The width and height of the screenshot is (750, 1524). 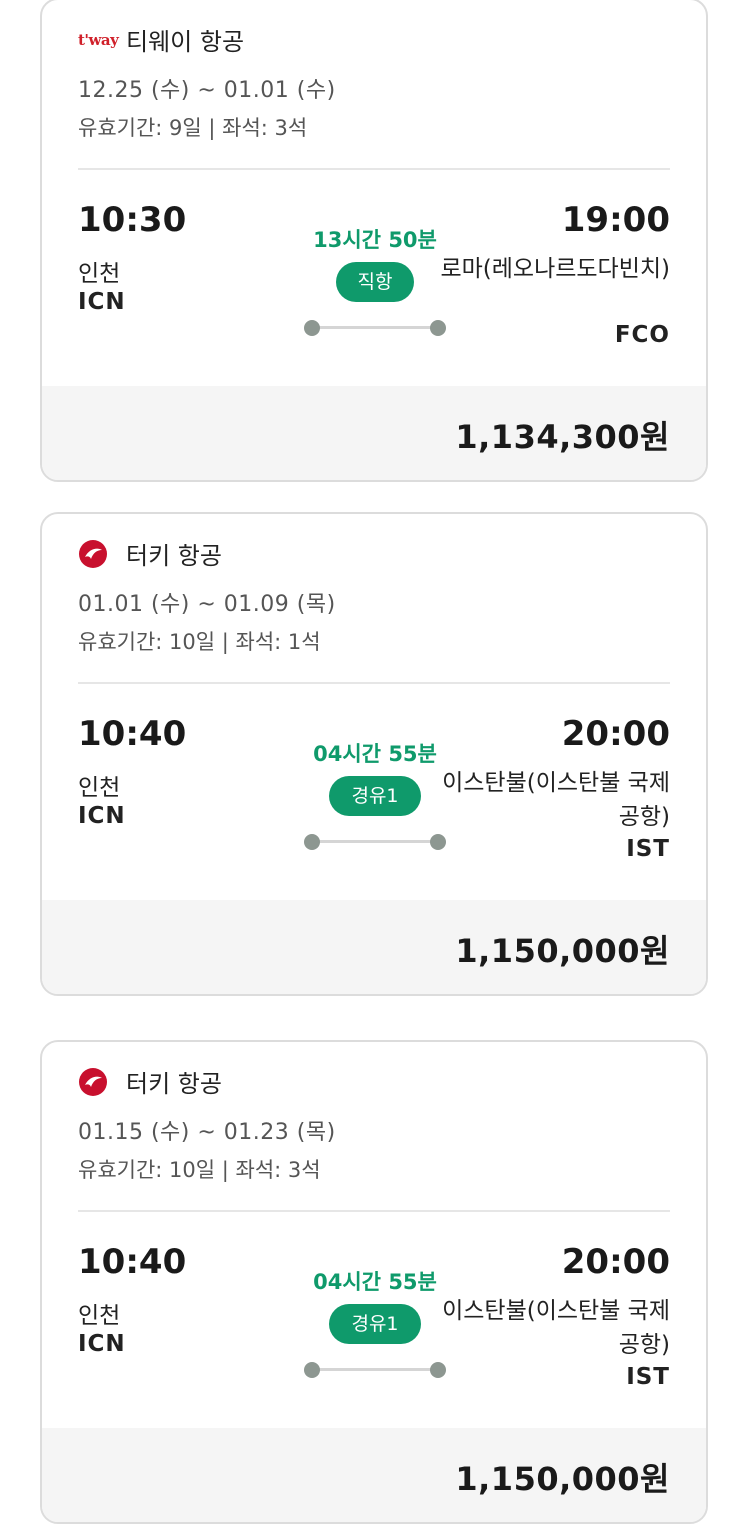 What do you see at coordinates (615, 220) in the screenshot?
I see `arrival-time: 19:00` at bounding box center [615, 220].